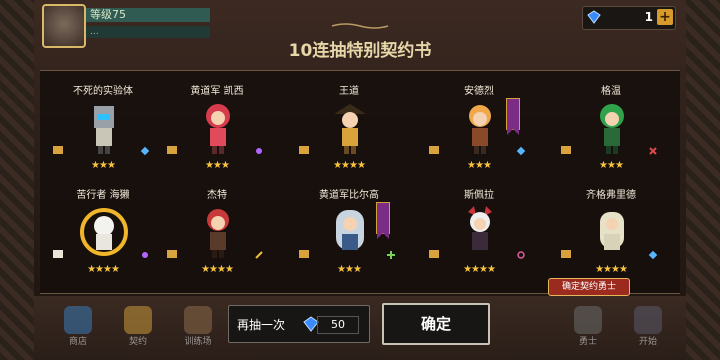  I want to click on hero-card: 杰特 ★★★★, so click(217, 236).